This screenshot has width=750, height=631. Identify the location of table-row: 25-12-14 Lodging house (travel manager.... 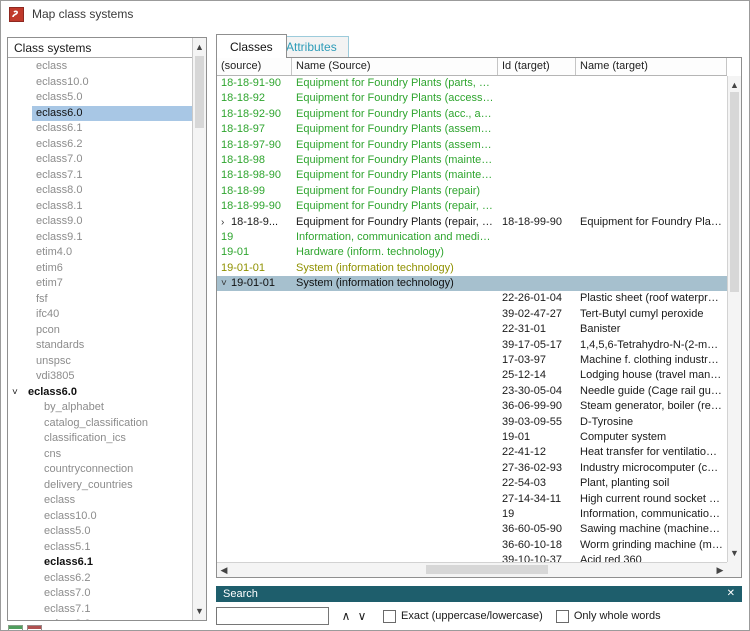
(472, 375).